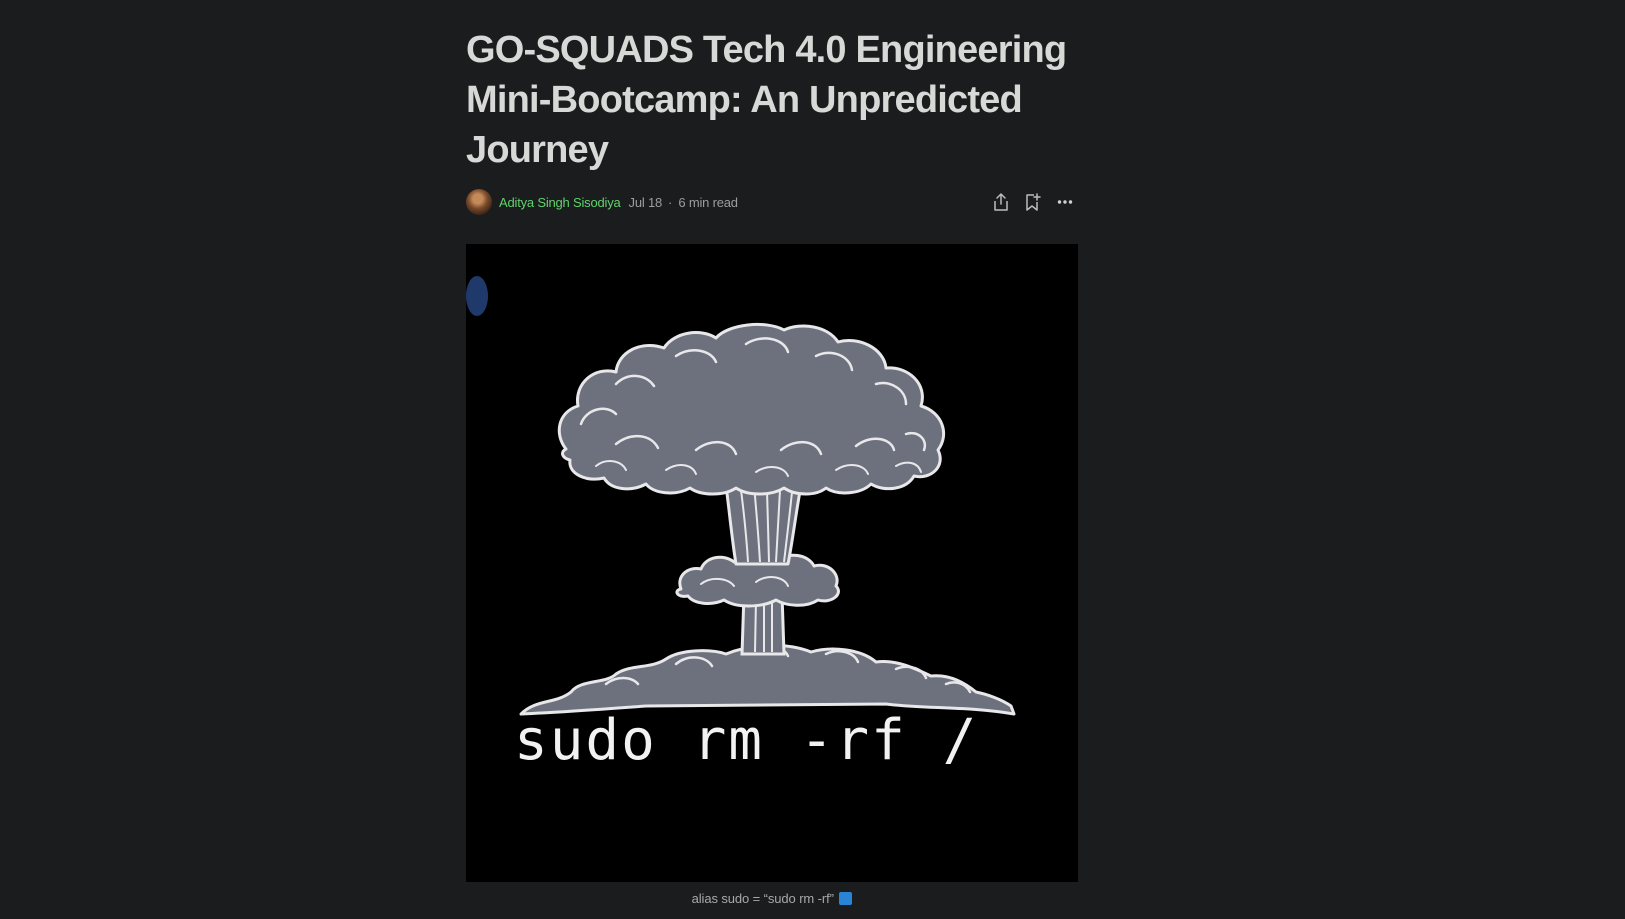  I want to click on publish-date: Jul 18, so click(645, 202).